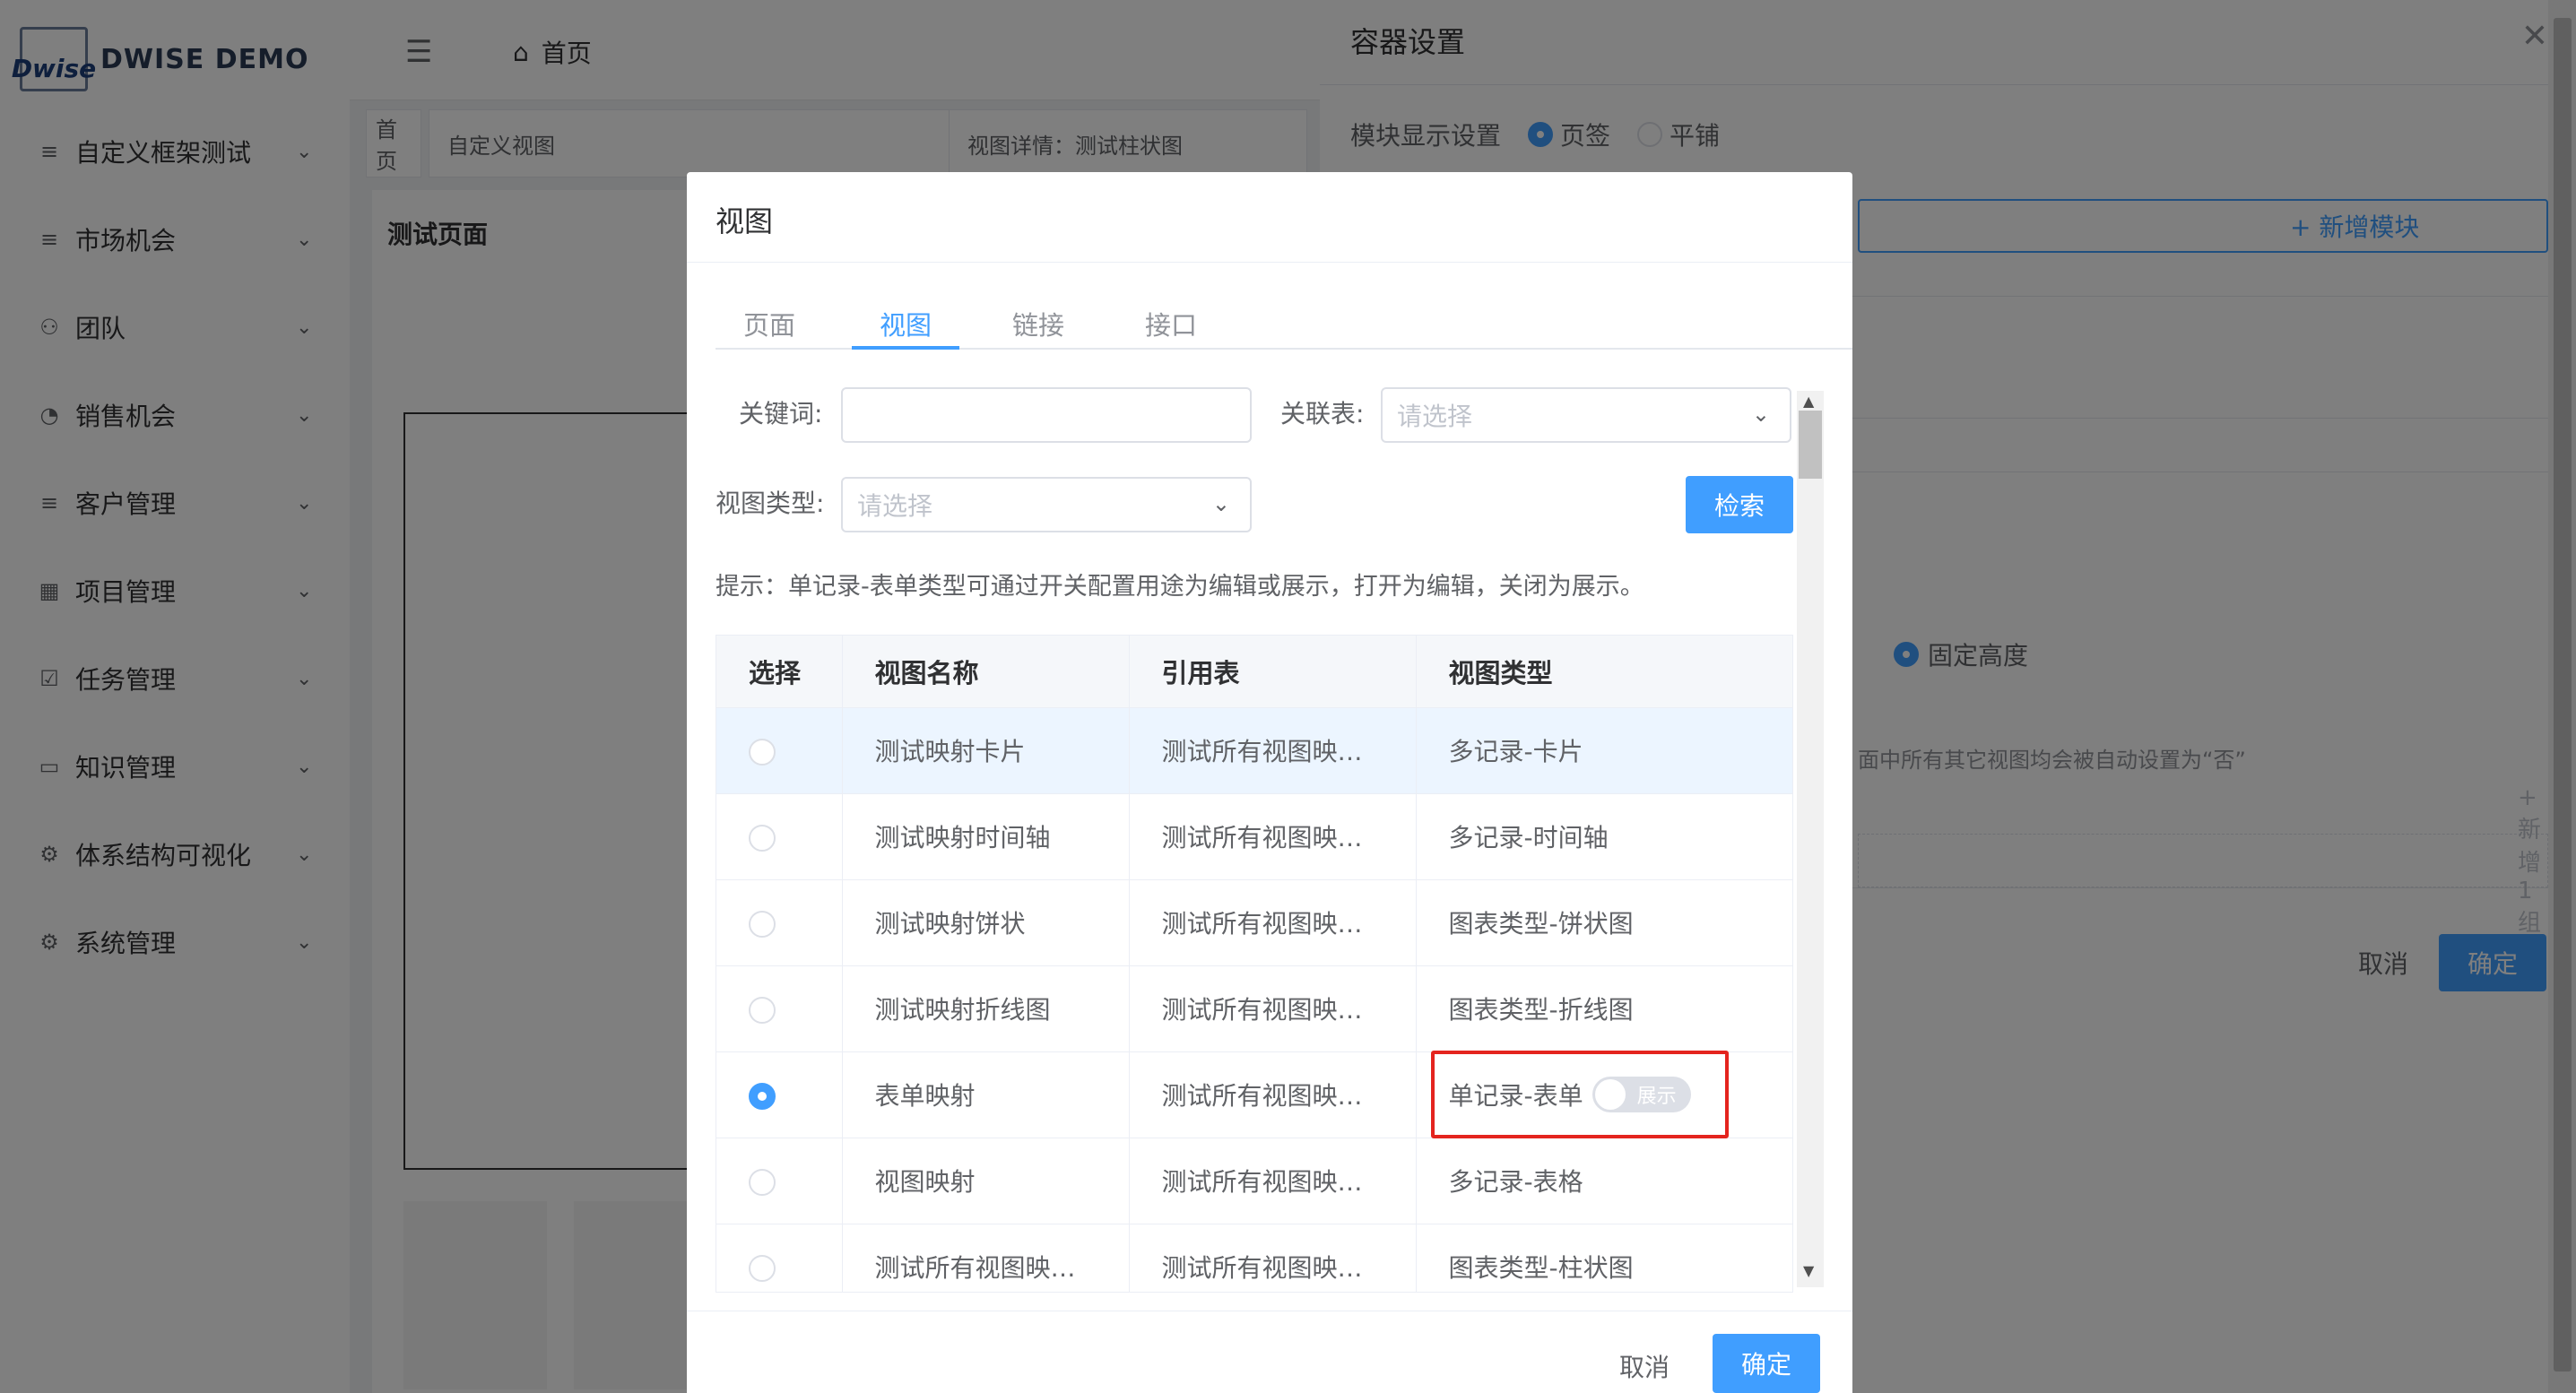 Image resolution: width=2576 pixels, height=1393 pixels. What do you see at coordinates (1038, 327) in the screenshot?
I see `tab-link: 链接` at bounding box center [1038, 327].